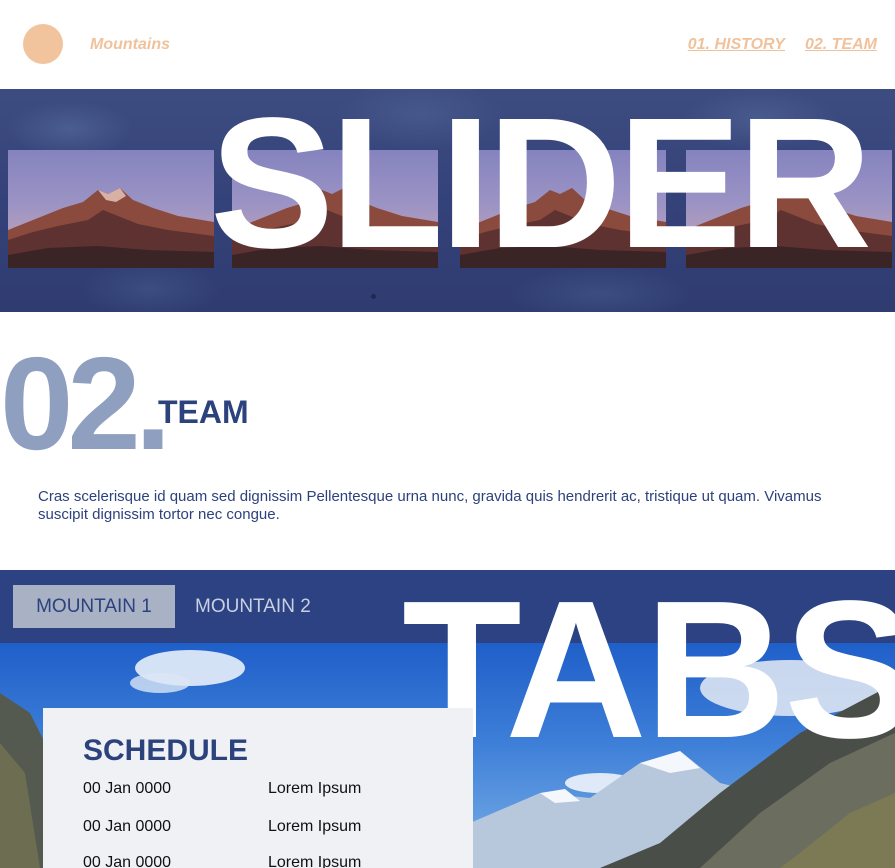 This screenshot has height=868, width=895. I want to click on tab-mountain-2: MOUNTAIN 2, so click(253, 606).